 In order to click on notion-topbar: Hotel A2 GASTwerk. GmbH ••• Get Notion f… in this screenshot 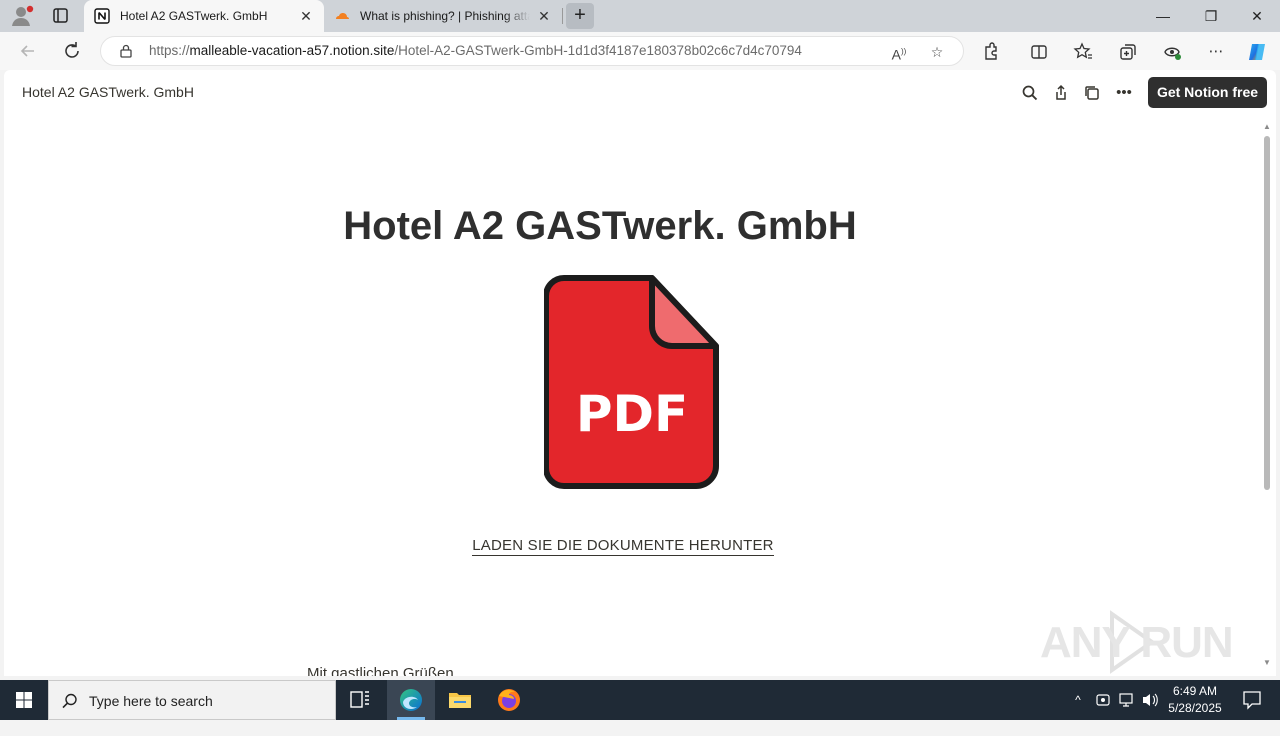, I will do `click(640, 92)`.